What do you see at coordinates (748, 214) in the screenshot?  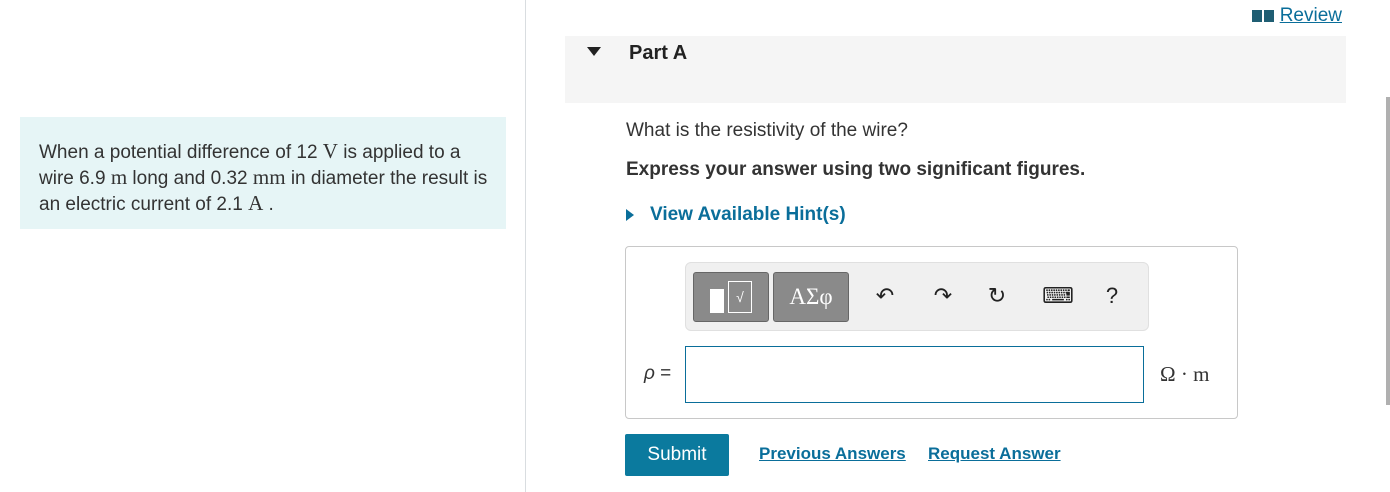 I see `hint-label: View Available Hint(s)` at bounding box center [748, 214].